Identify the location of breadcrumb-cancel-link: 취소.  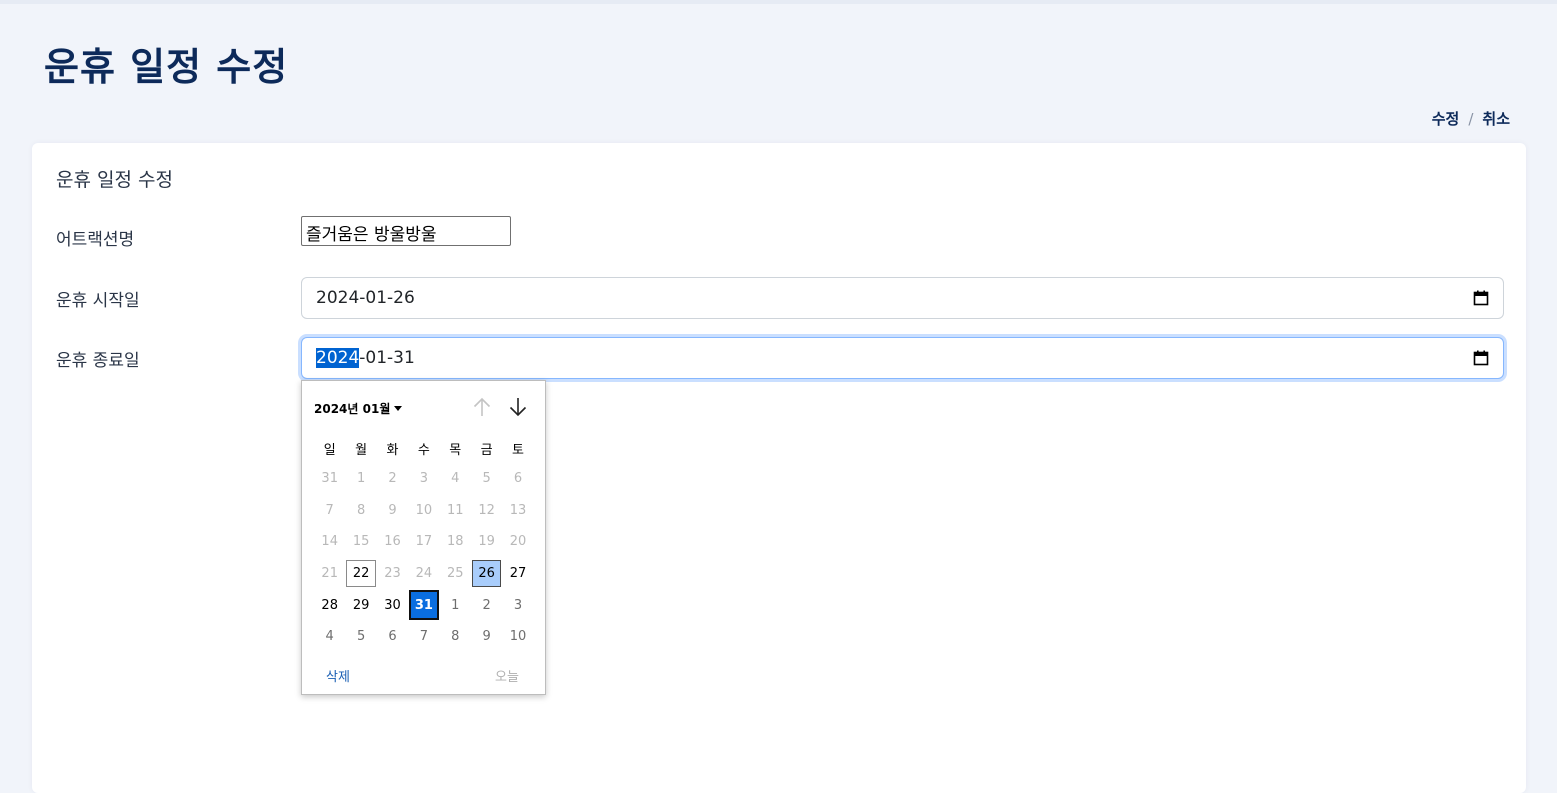
(1496, 118).